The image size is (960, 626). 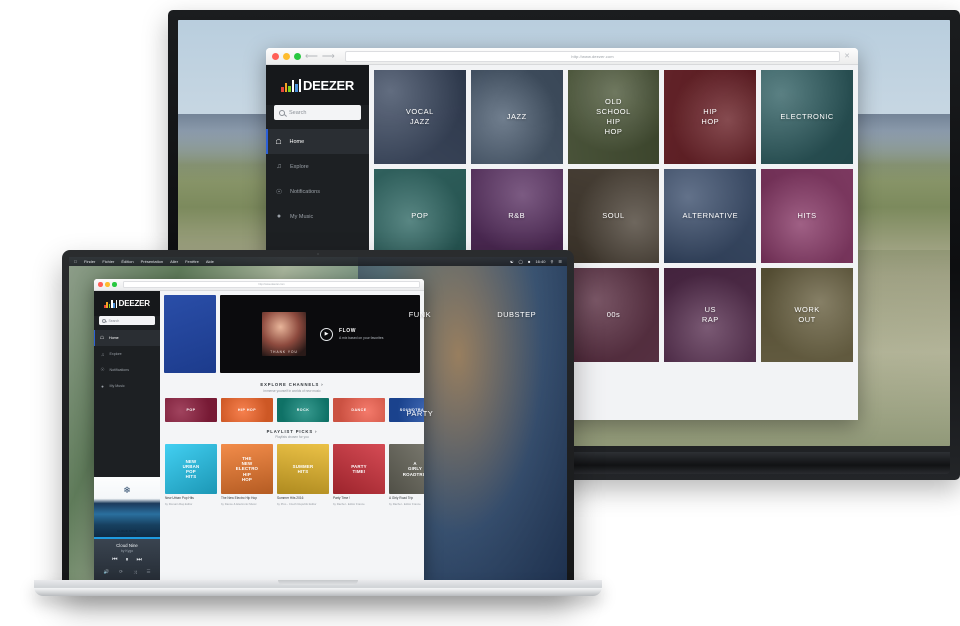 I want to click on explore-channel-card: HIP HOP, so click(x=247, y=409).